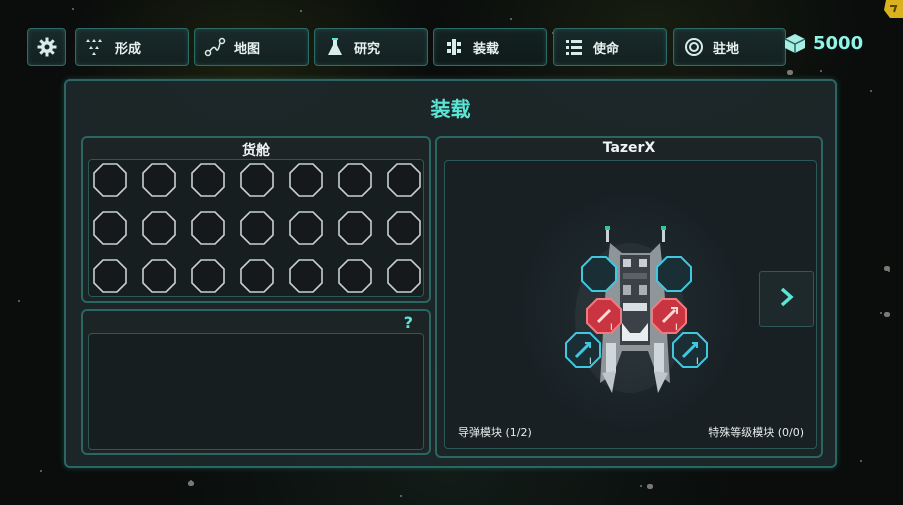 The image size is (903, 505). Describe the element at coordinates (726, 49) in the screenshot. I see `tab-base-label: 驻地` at that location.